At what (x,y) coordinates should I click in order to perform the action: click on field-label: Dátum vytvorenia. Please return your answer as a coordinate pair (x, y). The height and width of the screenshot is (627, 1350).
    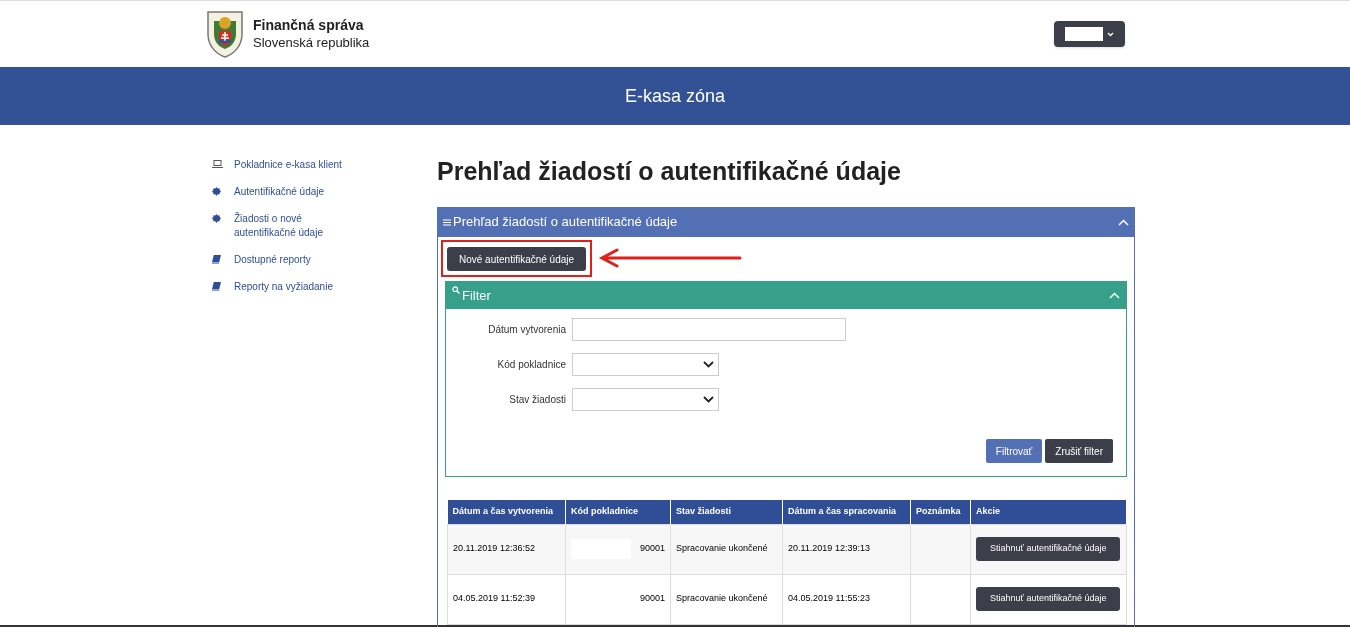
    Looking at the image, I should click on (526, 330).